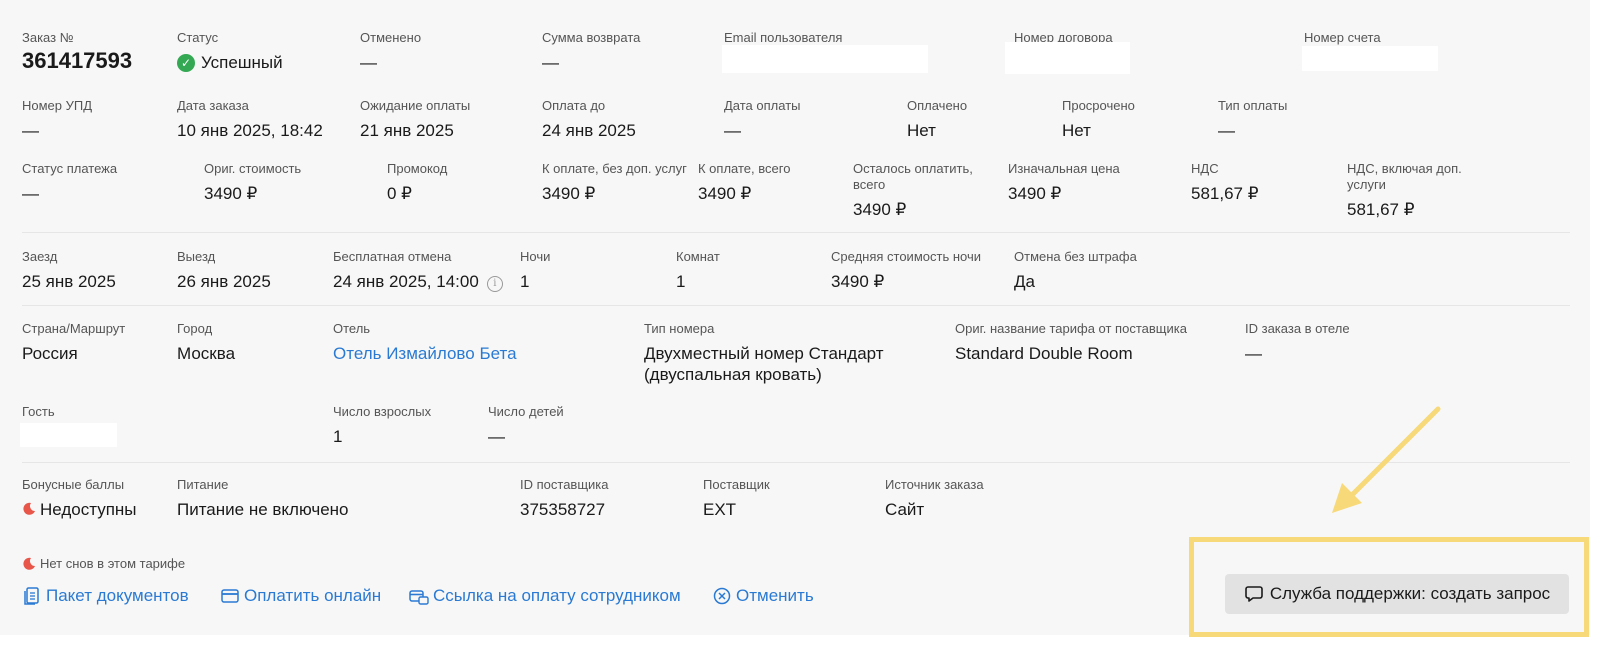 This screenshot has width=1600, height=650. I want to click on order-number-field: Заказ № 361417593, so click(77, 51).